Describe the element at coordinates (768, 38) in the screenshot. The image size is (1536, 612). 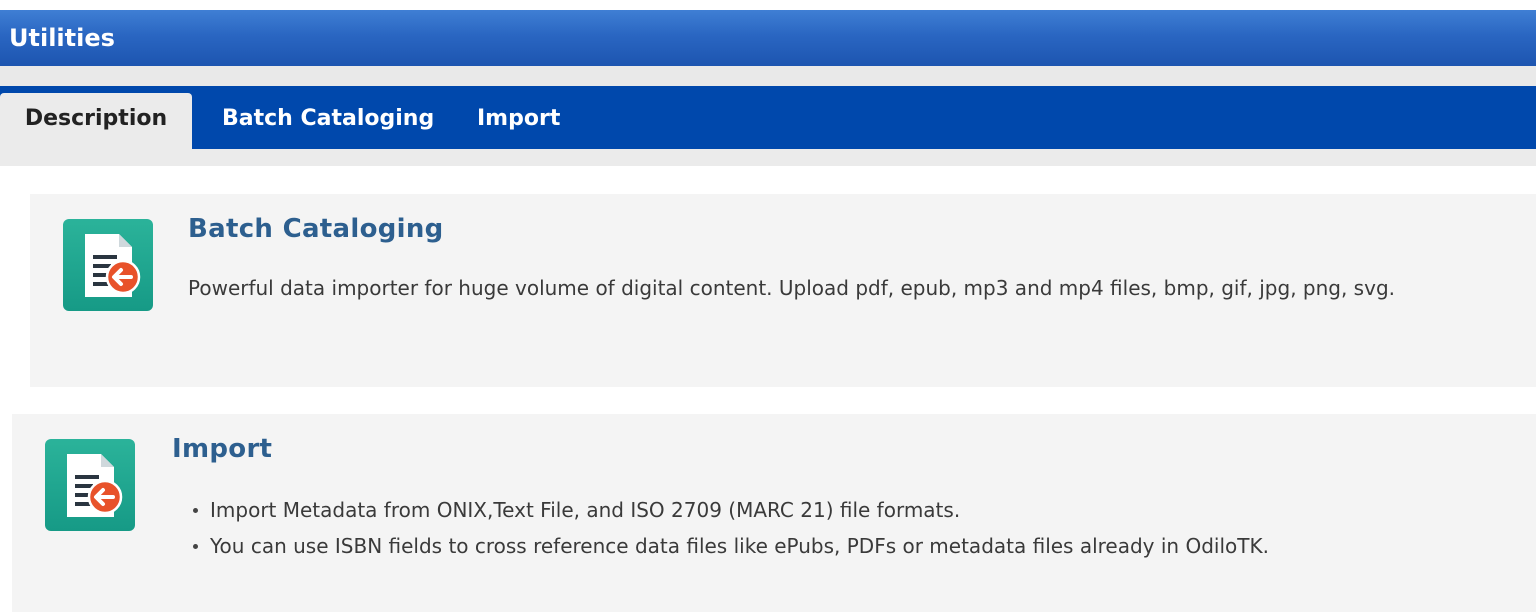
I see `window-title: Utilities` at that location.